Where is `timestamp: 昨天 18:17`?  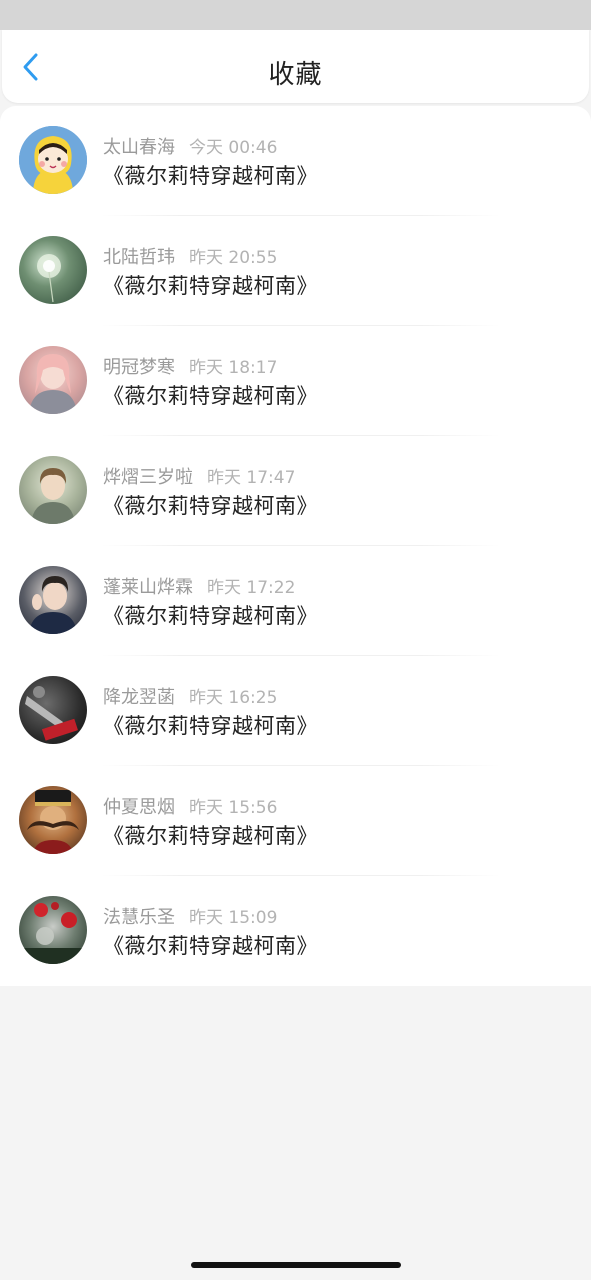
timestamp: 昨天 18:17 is located at coordinates (233, 368).